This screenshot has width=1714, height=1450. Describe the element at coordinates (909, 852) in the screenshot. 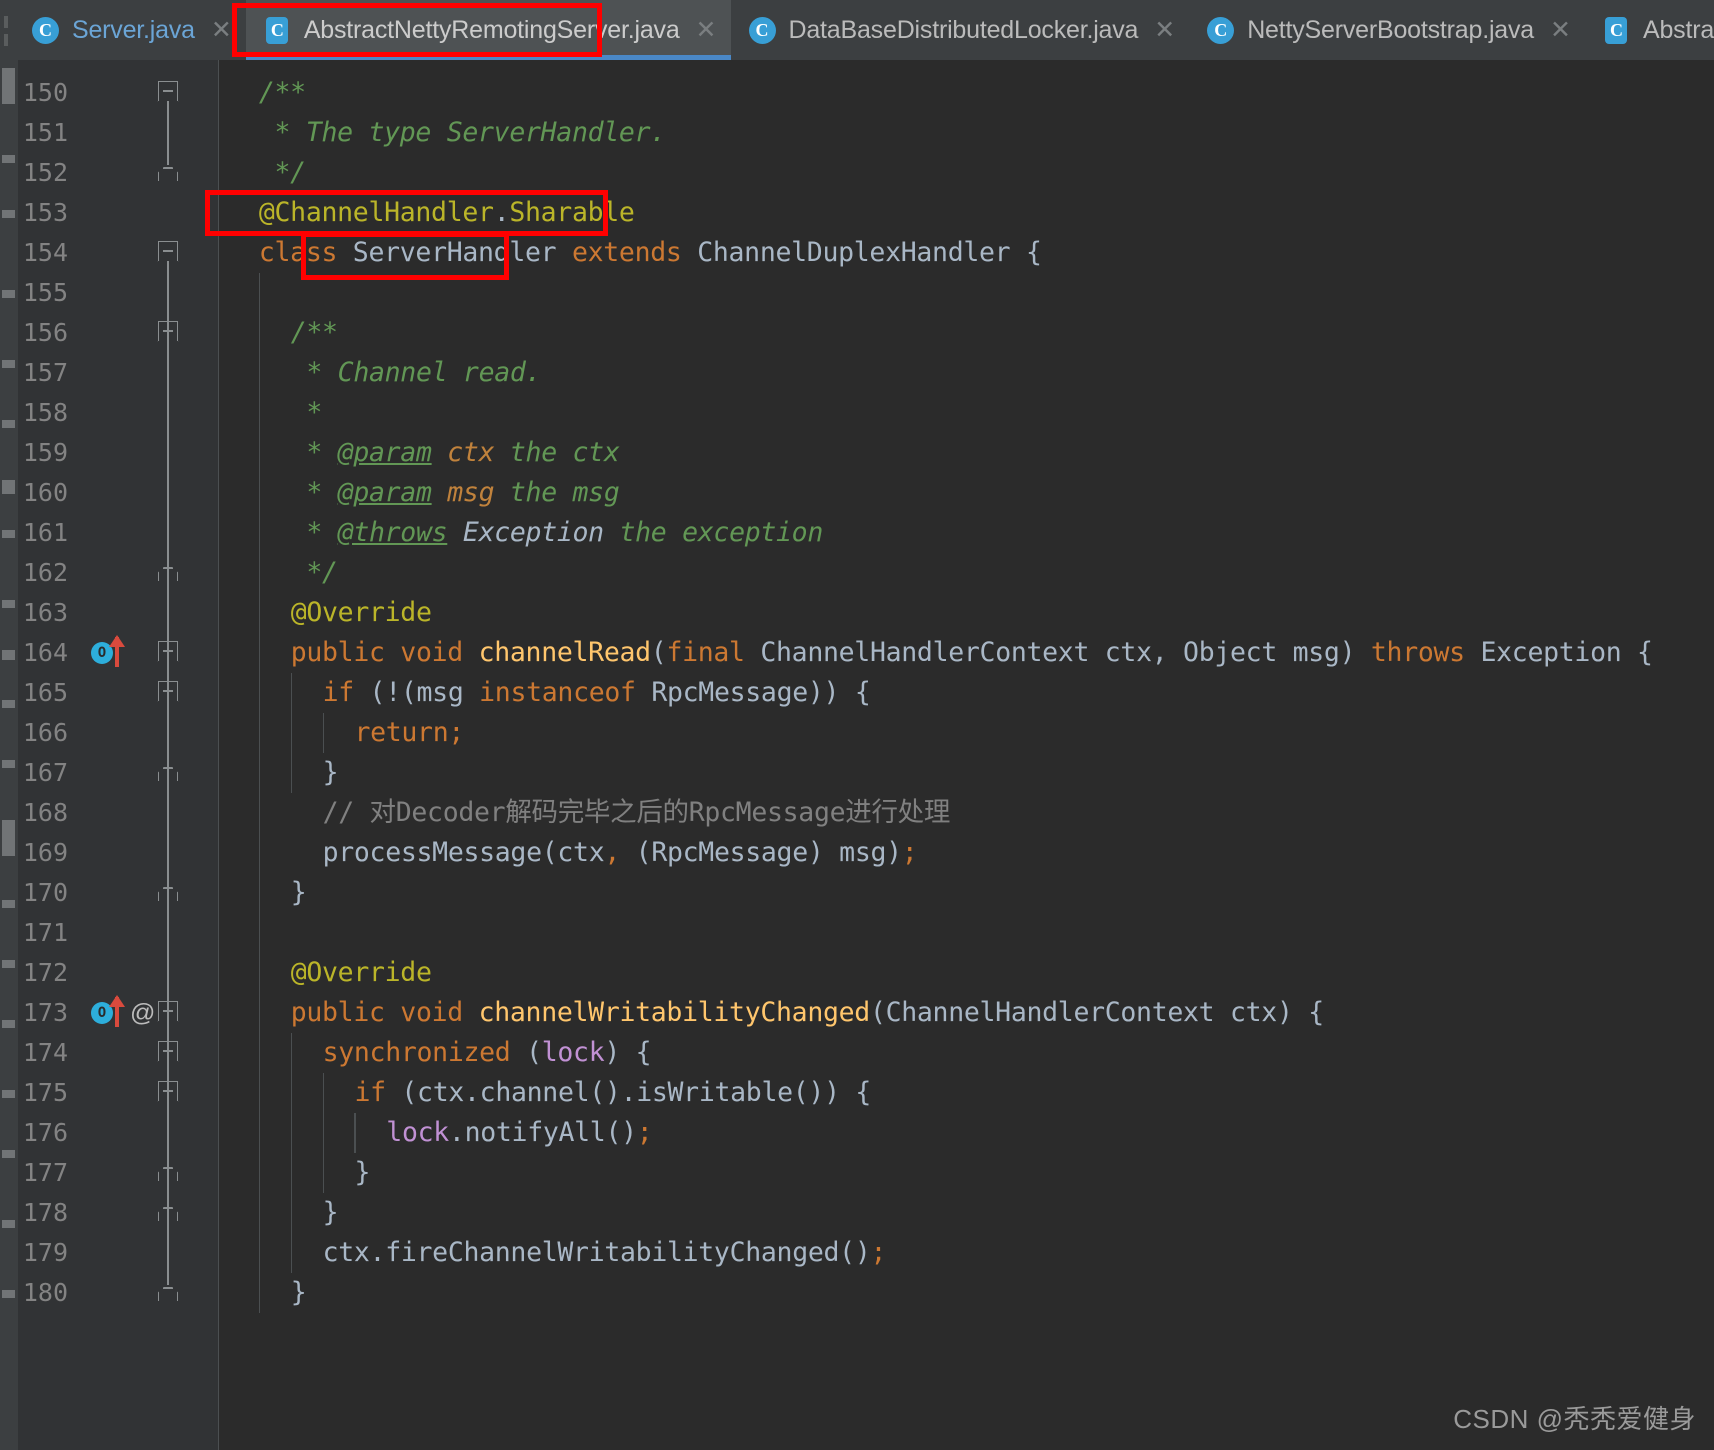

I see `code-token: ;` at that location.